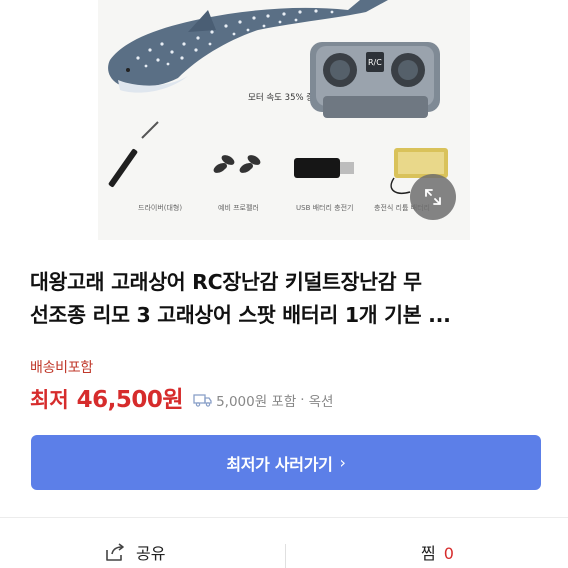 The height and width of the screenshot is (568, 568). I want to click on seller-name: 옥션, so click(321, 402).